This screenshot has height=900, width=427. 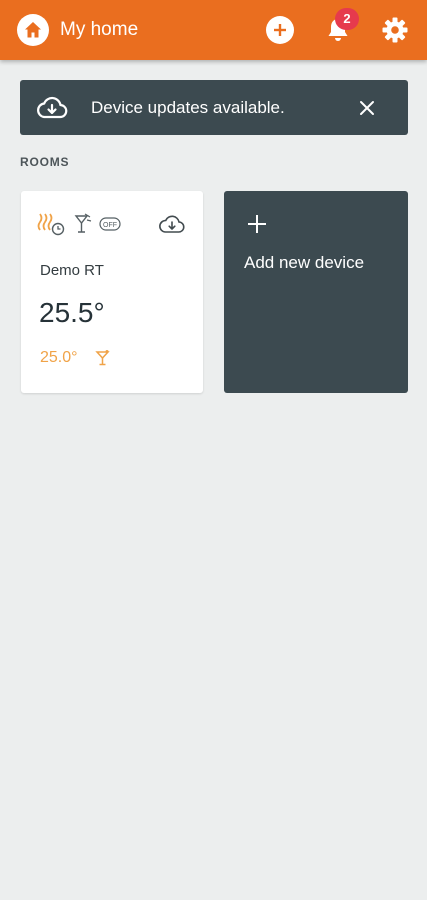 What do you see at coordinates (257, 224) in the screenshot?
I see `plus-icon` at bounding box center [257, 224].